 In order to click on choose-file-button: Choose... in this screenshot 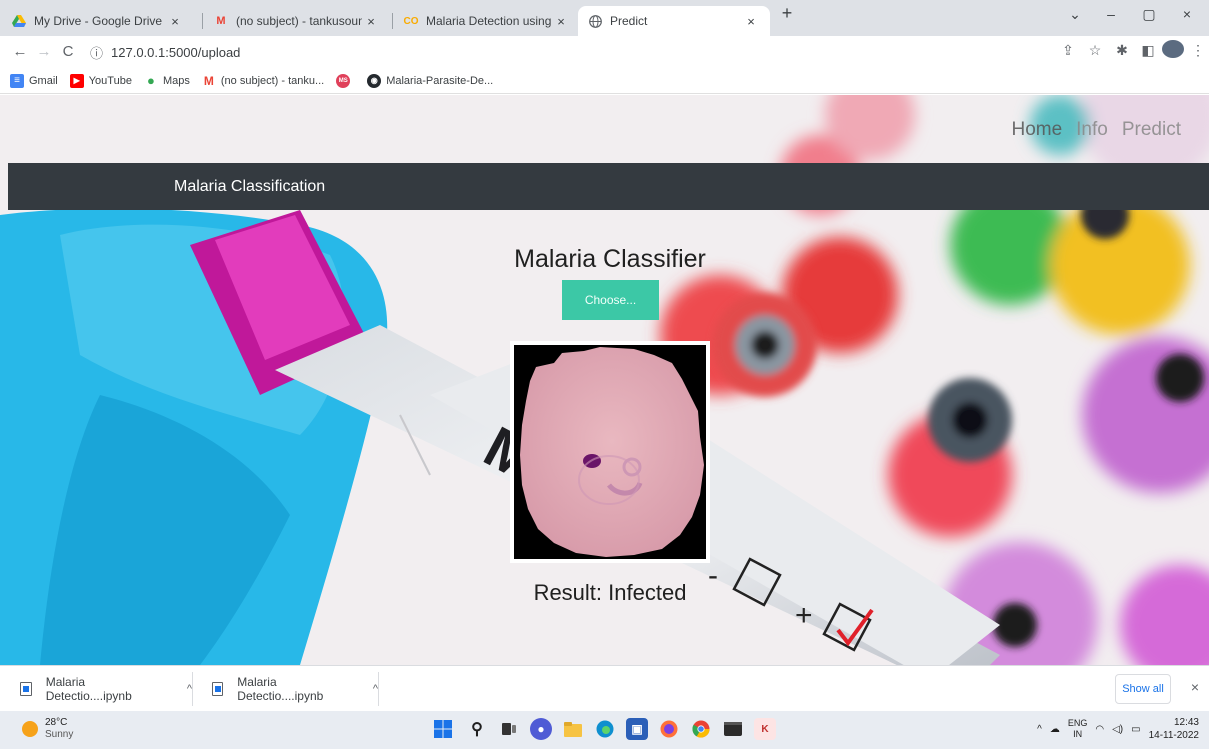, I will do `click(610, 300)`.